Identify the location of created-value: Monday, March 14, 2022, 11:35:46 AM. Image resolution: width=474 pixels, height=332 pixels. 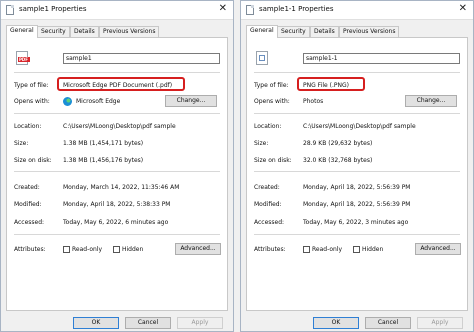
(121, 187).